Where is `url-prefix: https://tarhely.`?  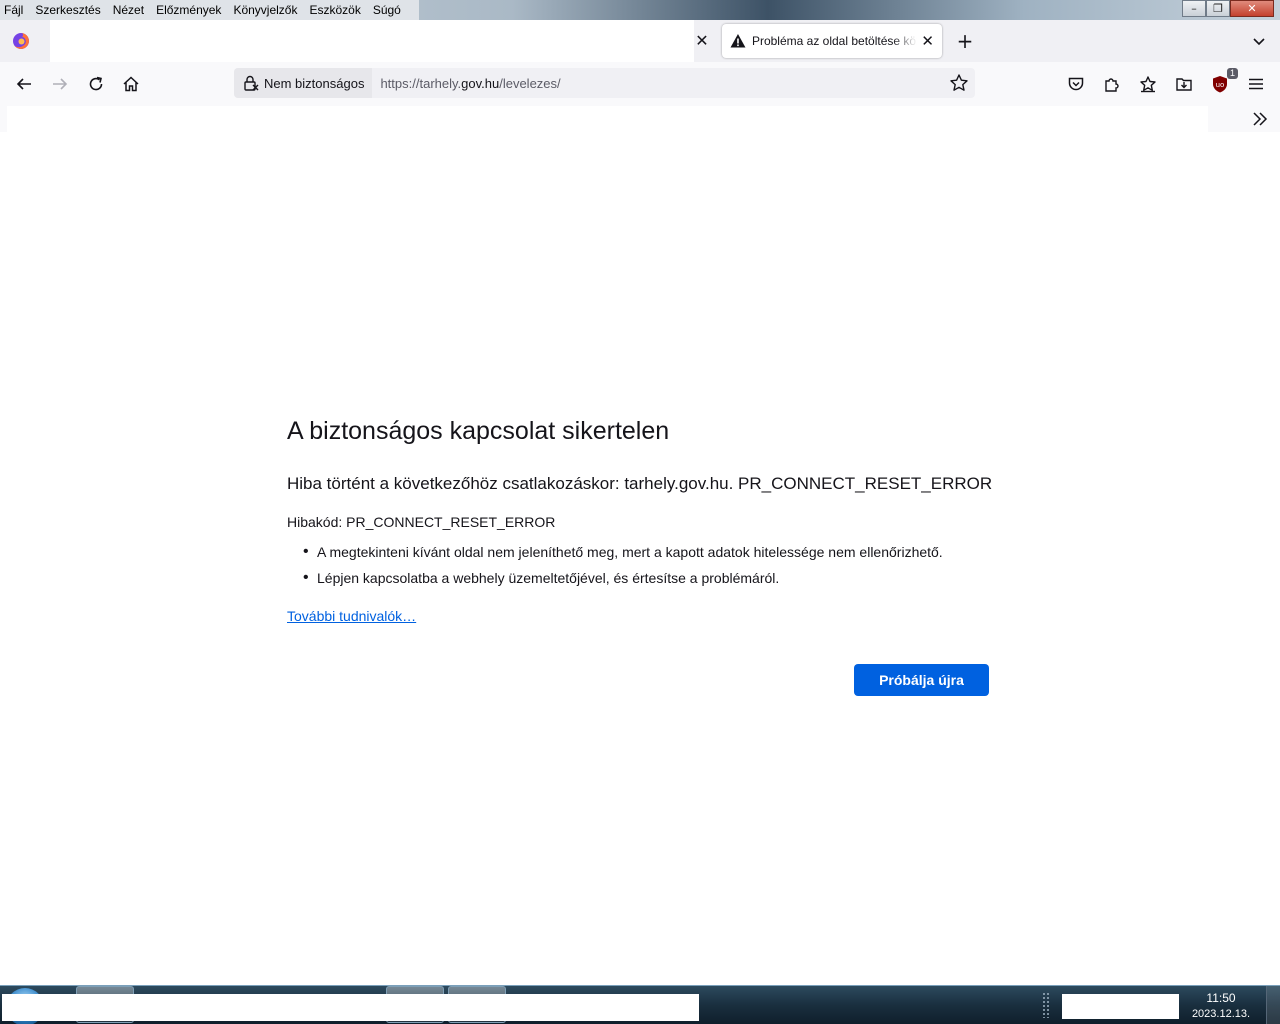
url-prefix: https://tarhely. is located at coordinates (421, 83).